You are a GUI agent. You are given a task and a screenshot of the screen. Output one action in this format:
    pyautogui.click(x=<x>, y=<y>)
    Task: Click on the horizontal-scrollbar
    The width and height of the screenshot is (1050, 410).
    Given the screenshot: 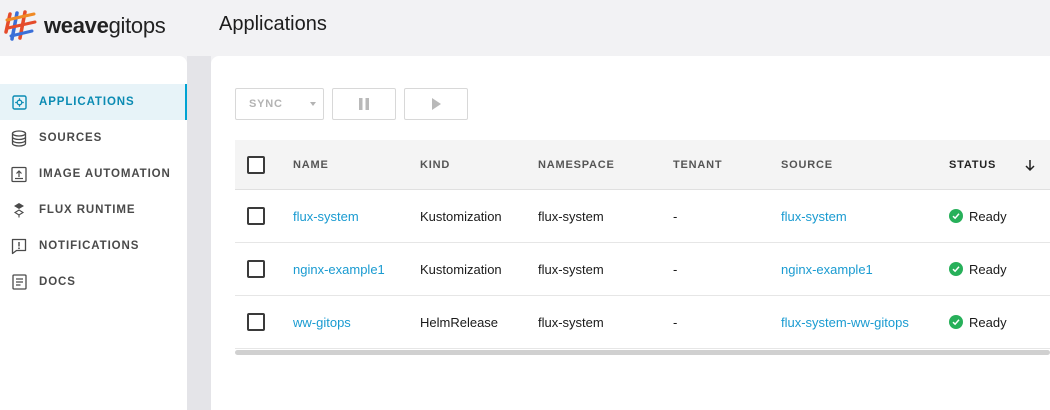 What is the action you would take?
    pyautogui.click(x=642, y=352)
    